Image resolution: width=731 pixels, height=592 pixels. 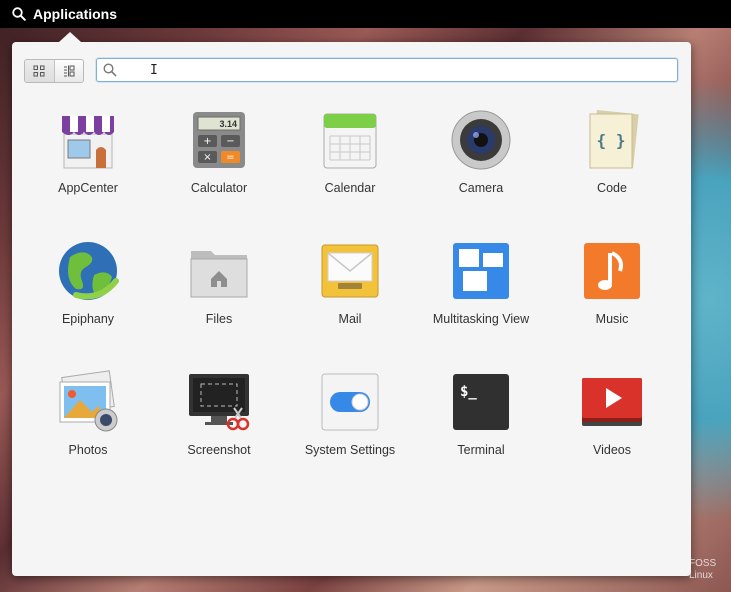 I want to click on app-photos: Photos, so click(x=88, y=421).